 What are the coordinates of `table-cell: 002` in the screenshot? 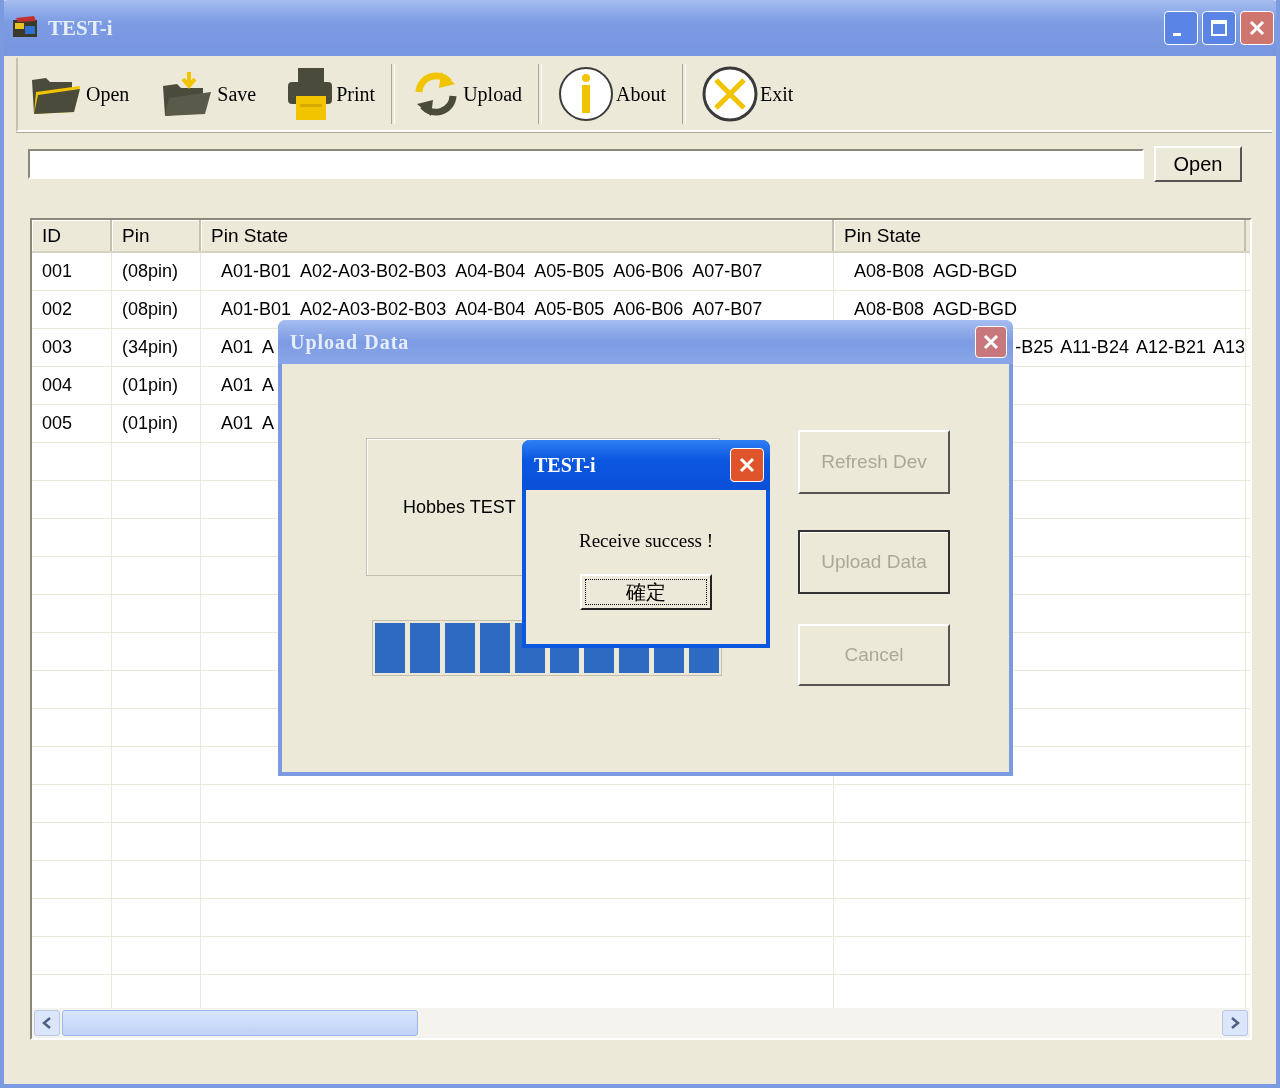 It's located at (57, 309).